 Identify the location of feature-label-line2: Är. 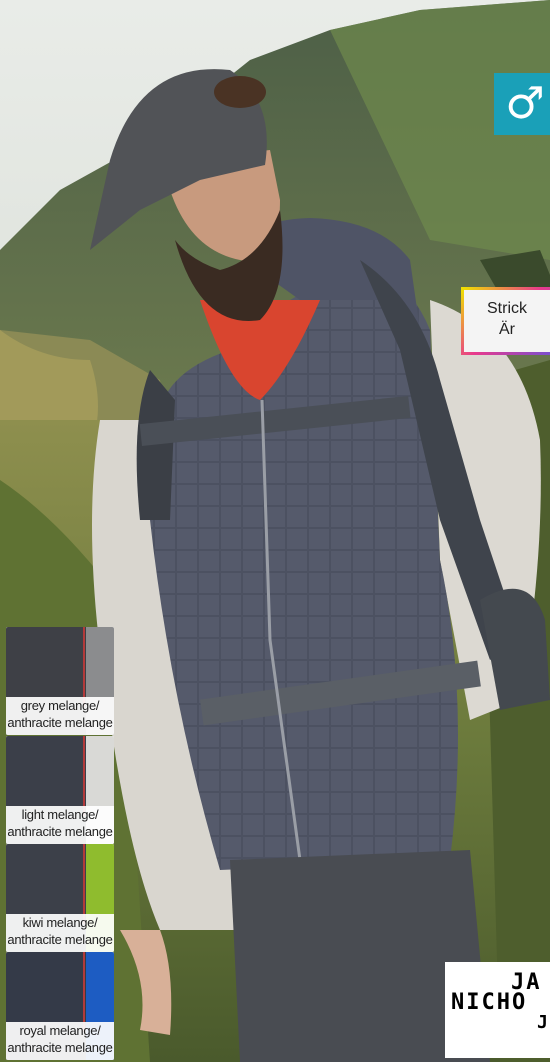
(507, 329).